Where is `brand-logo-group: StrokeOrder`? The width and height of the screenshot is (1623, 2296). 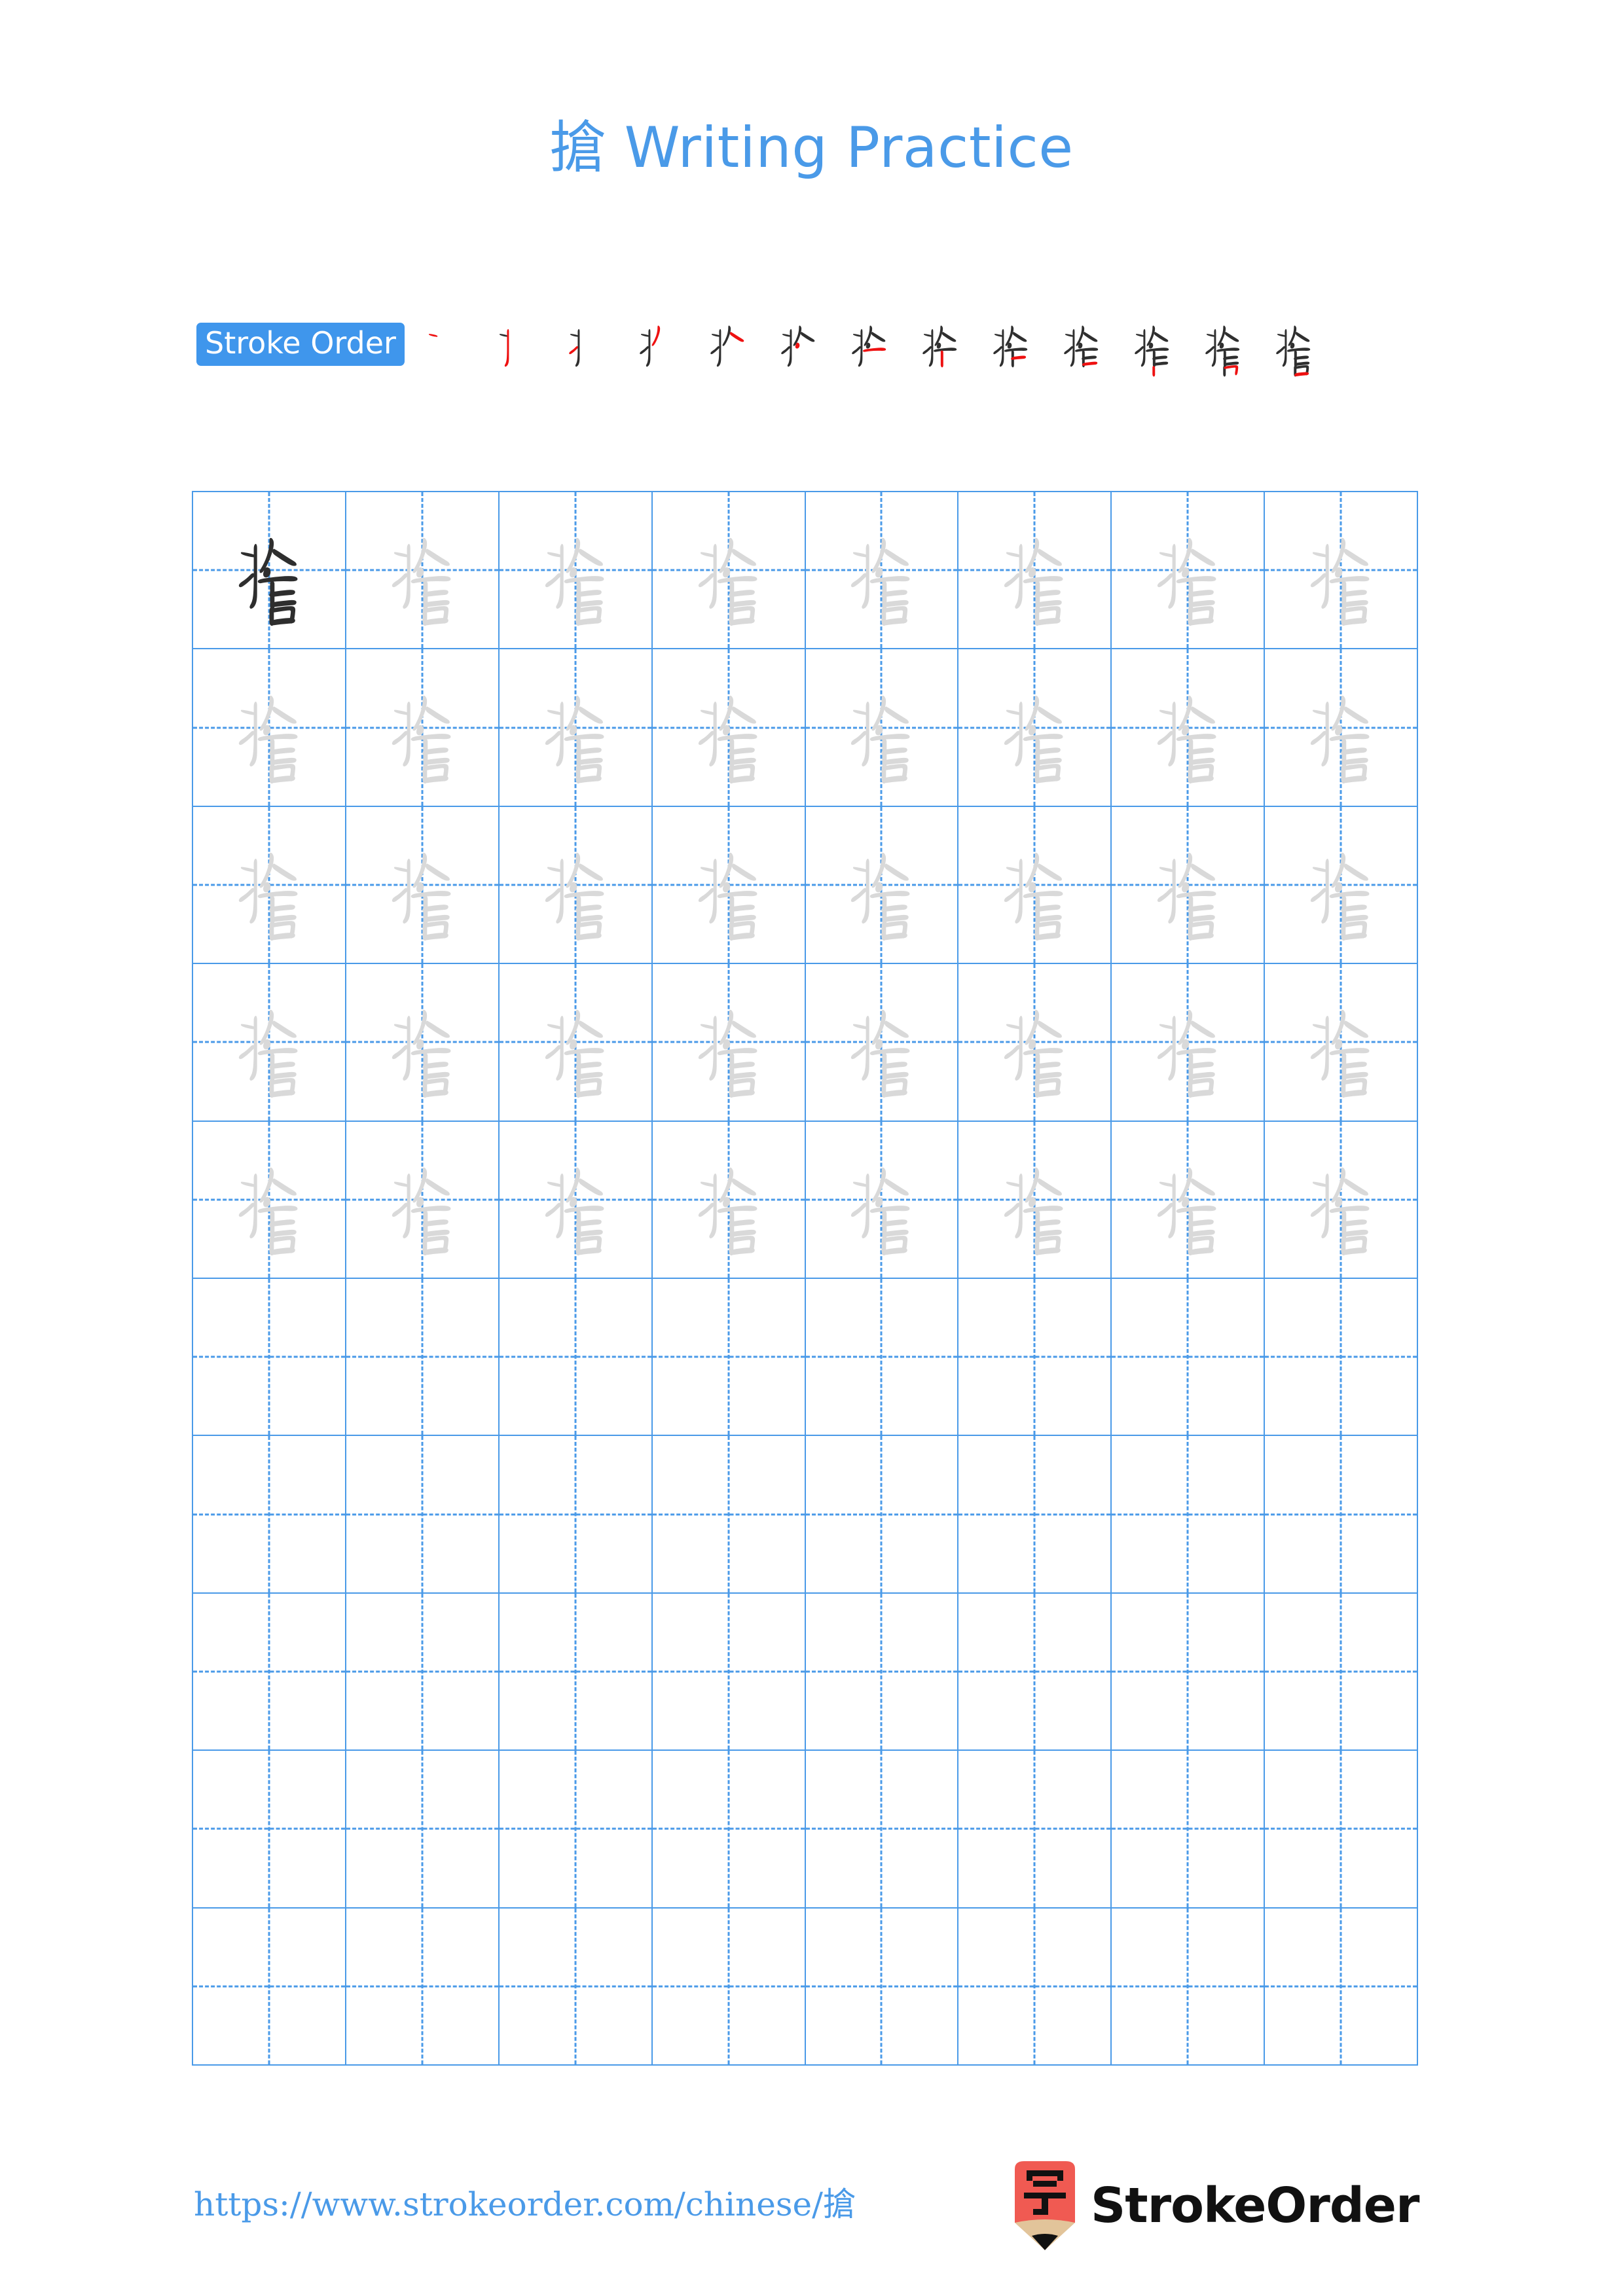
brand-logo-group: StrokeOrder is located at coordinates (1213, 2205).